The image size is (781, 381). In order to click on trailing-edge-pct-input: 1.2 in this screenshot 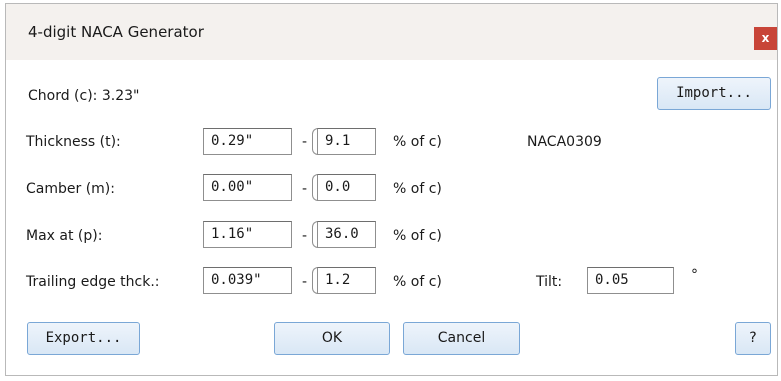, I will do `click(346, 280)`.